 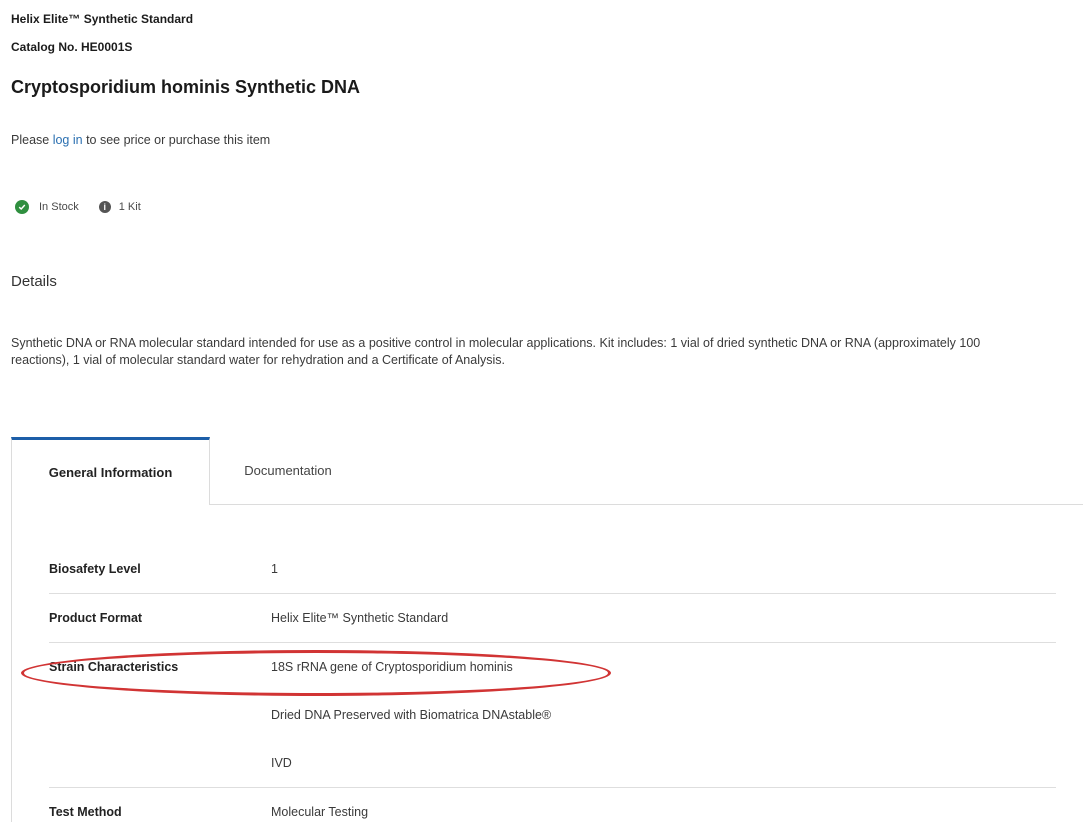 I want to click on quantity-label: 1 Kit, so click(x=129, y=207).